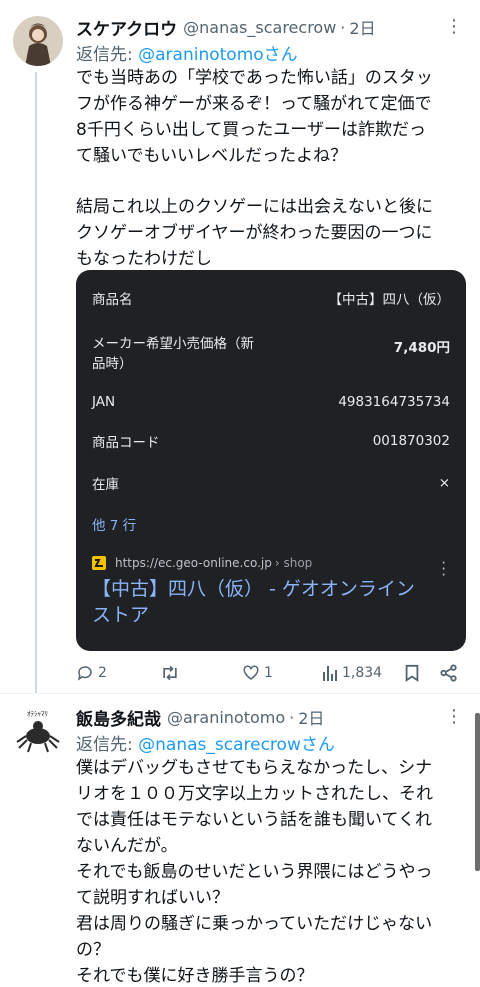 The image size is (480, 987). I want to click on share-icon, so click(448, 673).